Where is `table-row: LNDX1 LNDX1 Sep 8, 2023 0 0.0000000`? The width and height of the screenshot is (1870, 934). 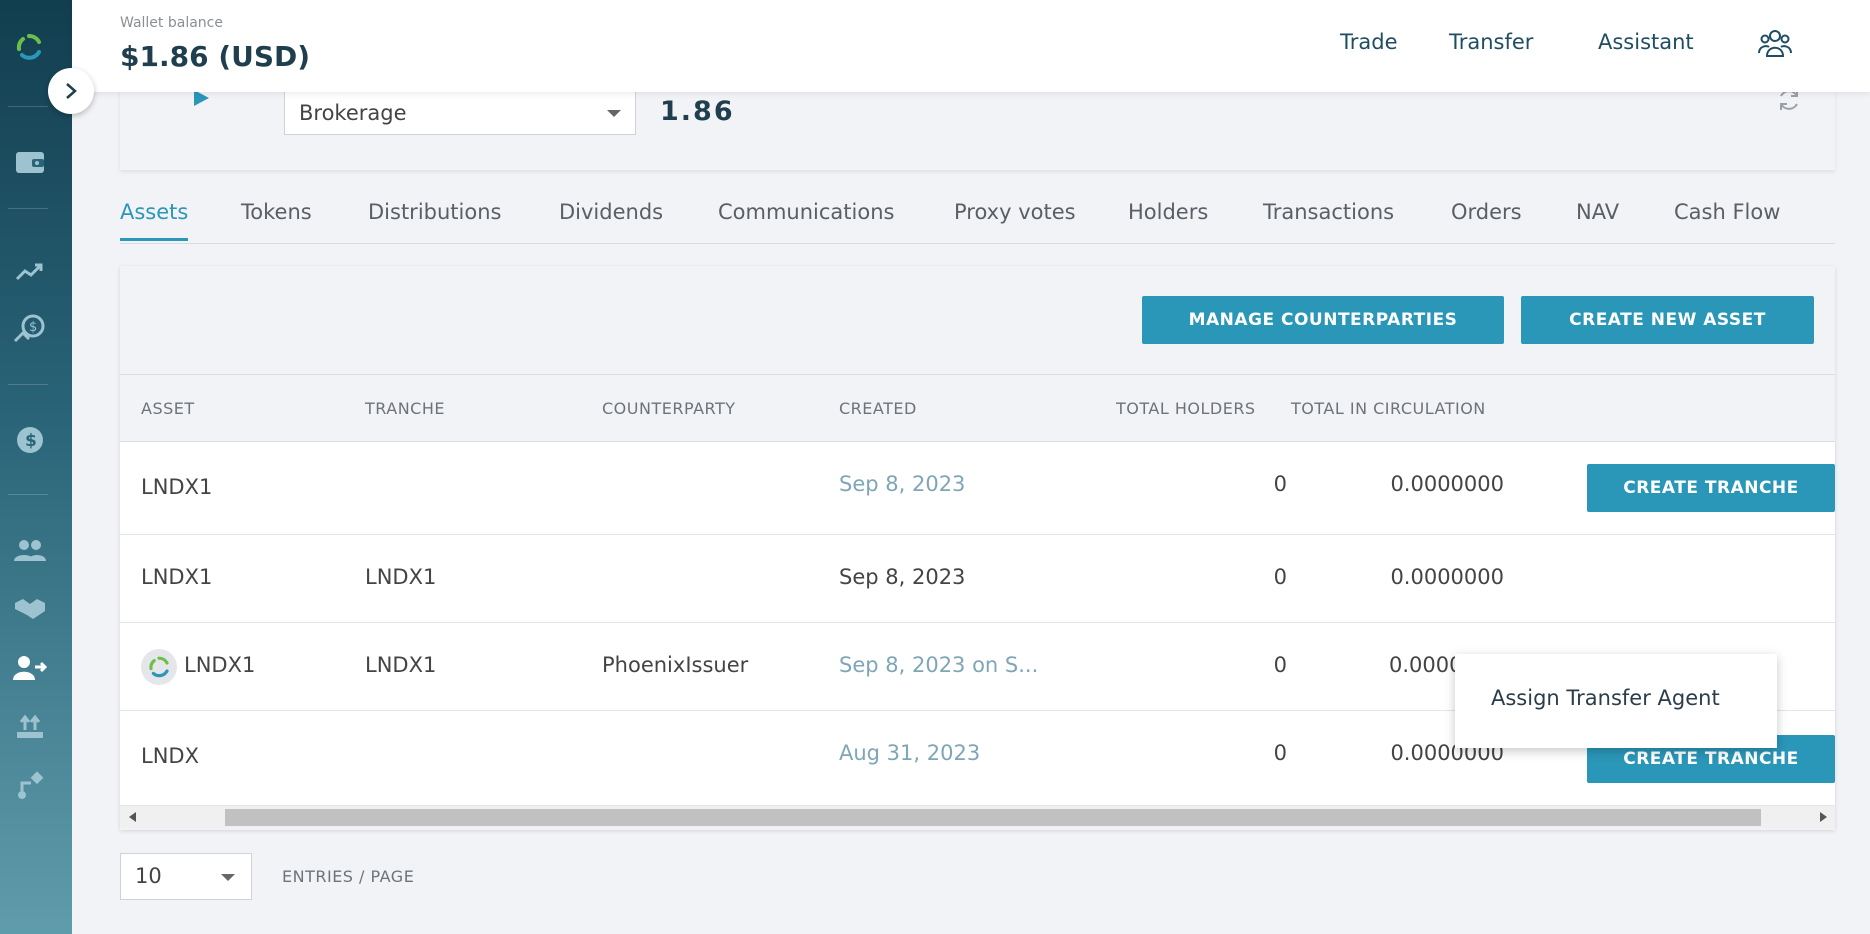 table-row: LNDX1 LNDX1 Sep 8, 2023 0 0.0000000 is located at coordinates (977, 579).